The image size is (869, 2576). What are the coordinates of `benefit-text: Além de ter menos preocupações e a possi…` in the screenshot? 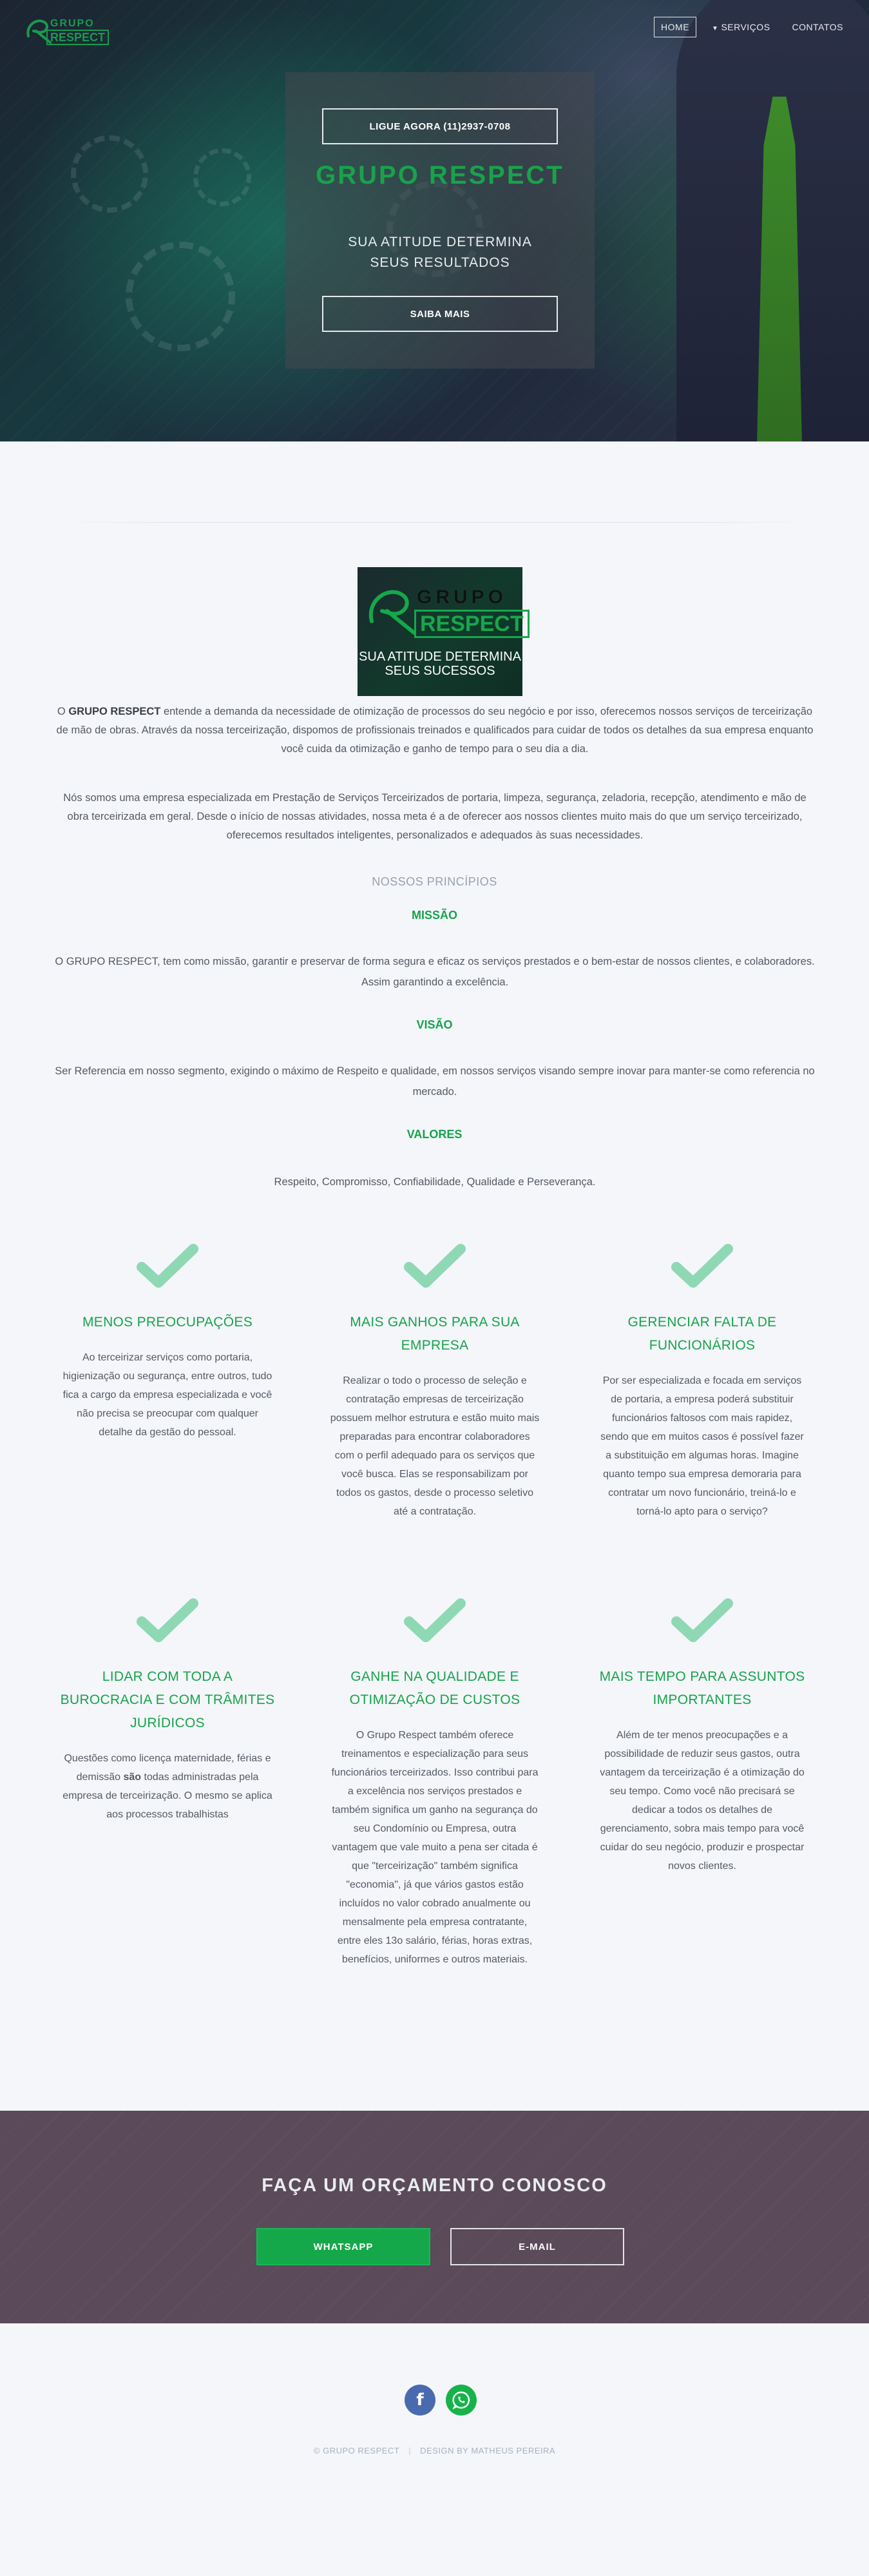 It's located at (702, 1801).